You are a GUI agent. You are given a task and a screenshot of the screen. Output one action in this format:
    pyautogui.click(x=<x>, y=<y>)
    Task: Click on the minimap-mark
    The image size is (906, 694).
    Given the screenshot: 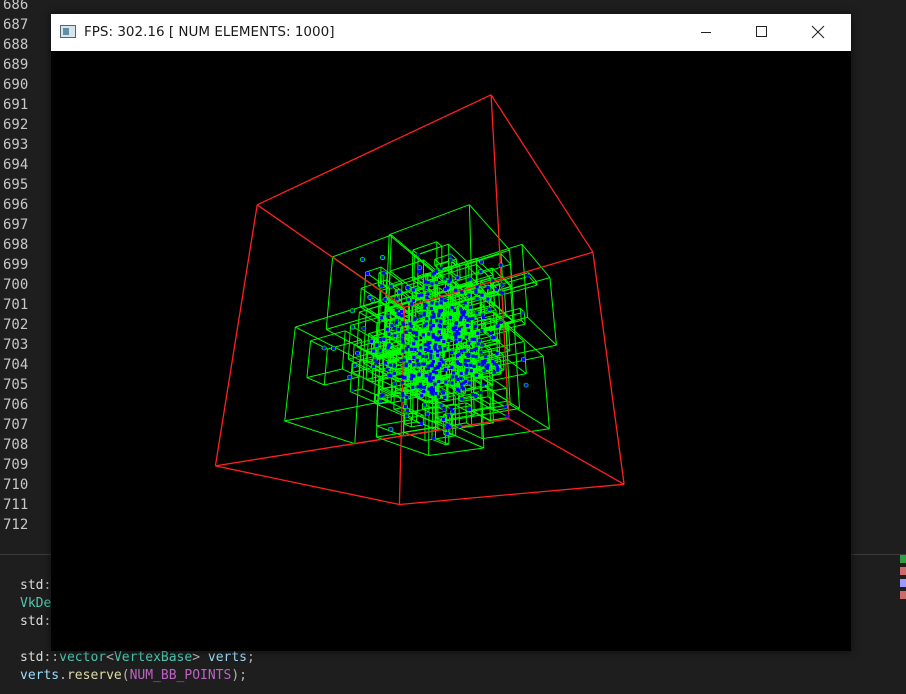 What is the action you would take?
    pyautogui.click(x=903, y=595)
    